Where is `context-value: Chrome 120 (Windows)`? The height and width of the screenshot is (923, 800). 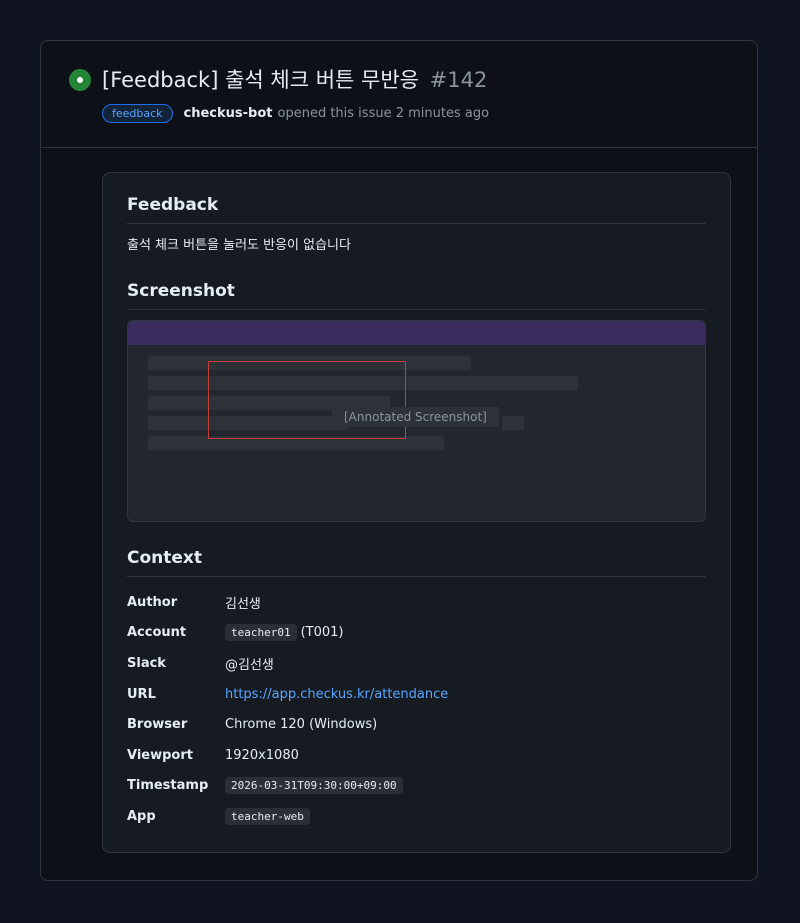 context-value: Chrome 120 (Windows) is located at coordinates (301, 725).